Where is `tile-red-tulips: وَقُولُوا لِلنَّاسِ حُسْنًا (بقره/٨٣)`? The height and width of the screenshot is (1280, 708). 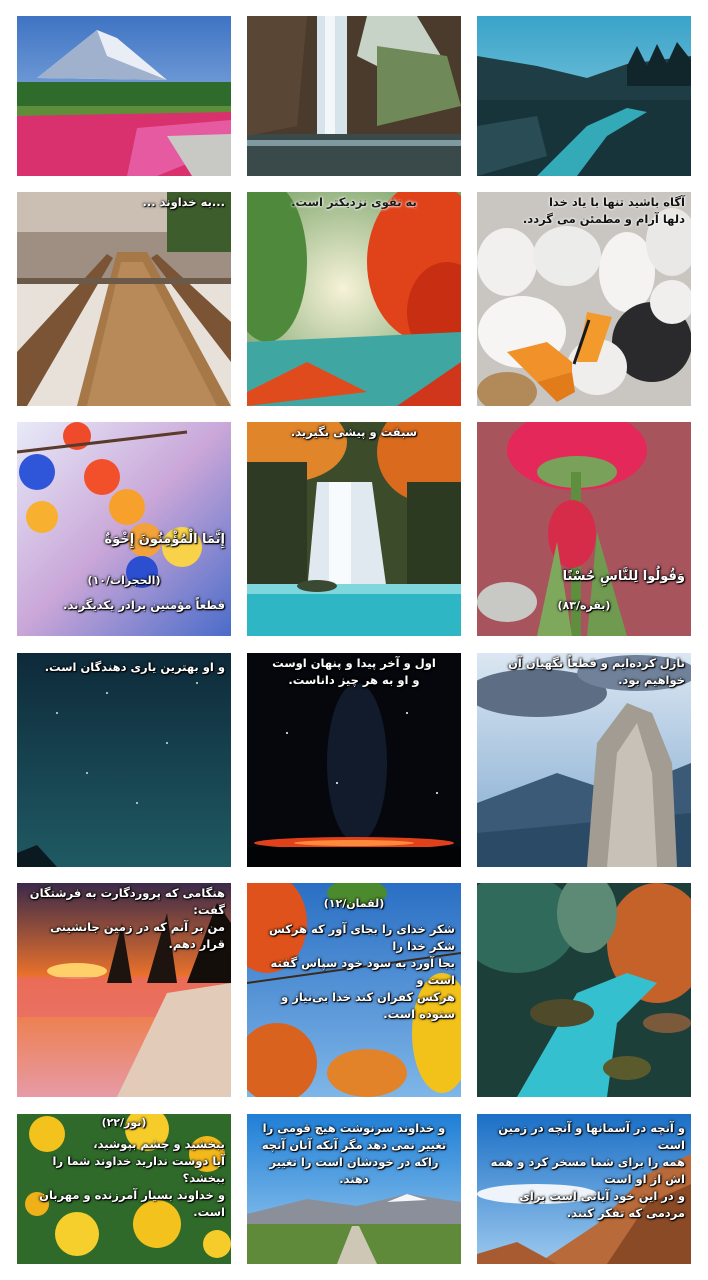
tile-red-tulips: وَقُولُوا لِلنَّاسِ حُسْنًا (بقره/٨٣) is located at coordinates (584, 529).